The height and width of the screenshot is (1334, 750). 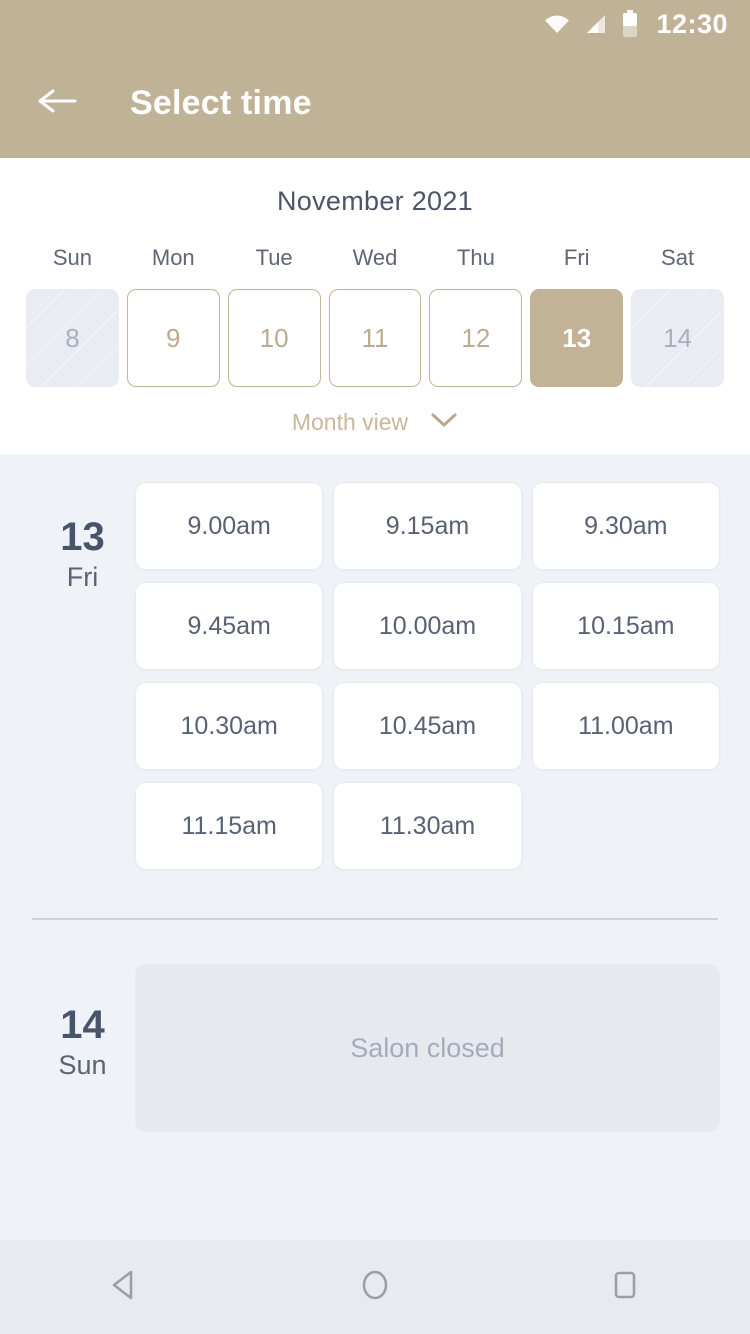 What do you see at coordinates (444, 422) in the screenshot?
I see `chevron-down-icon` at bounding box center [444, 422].